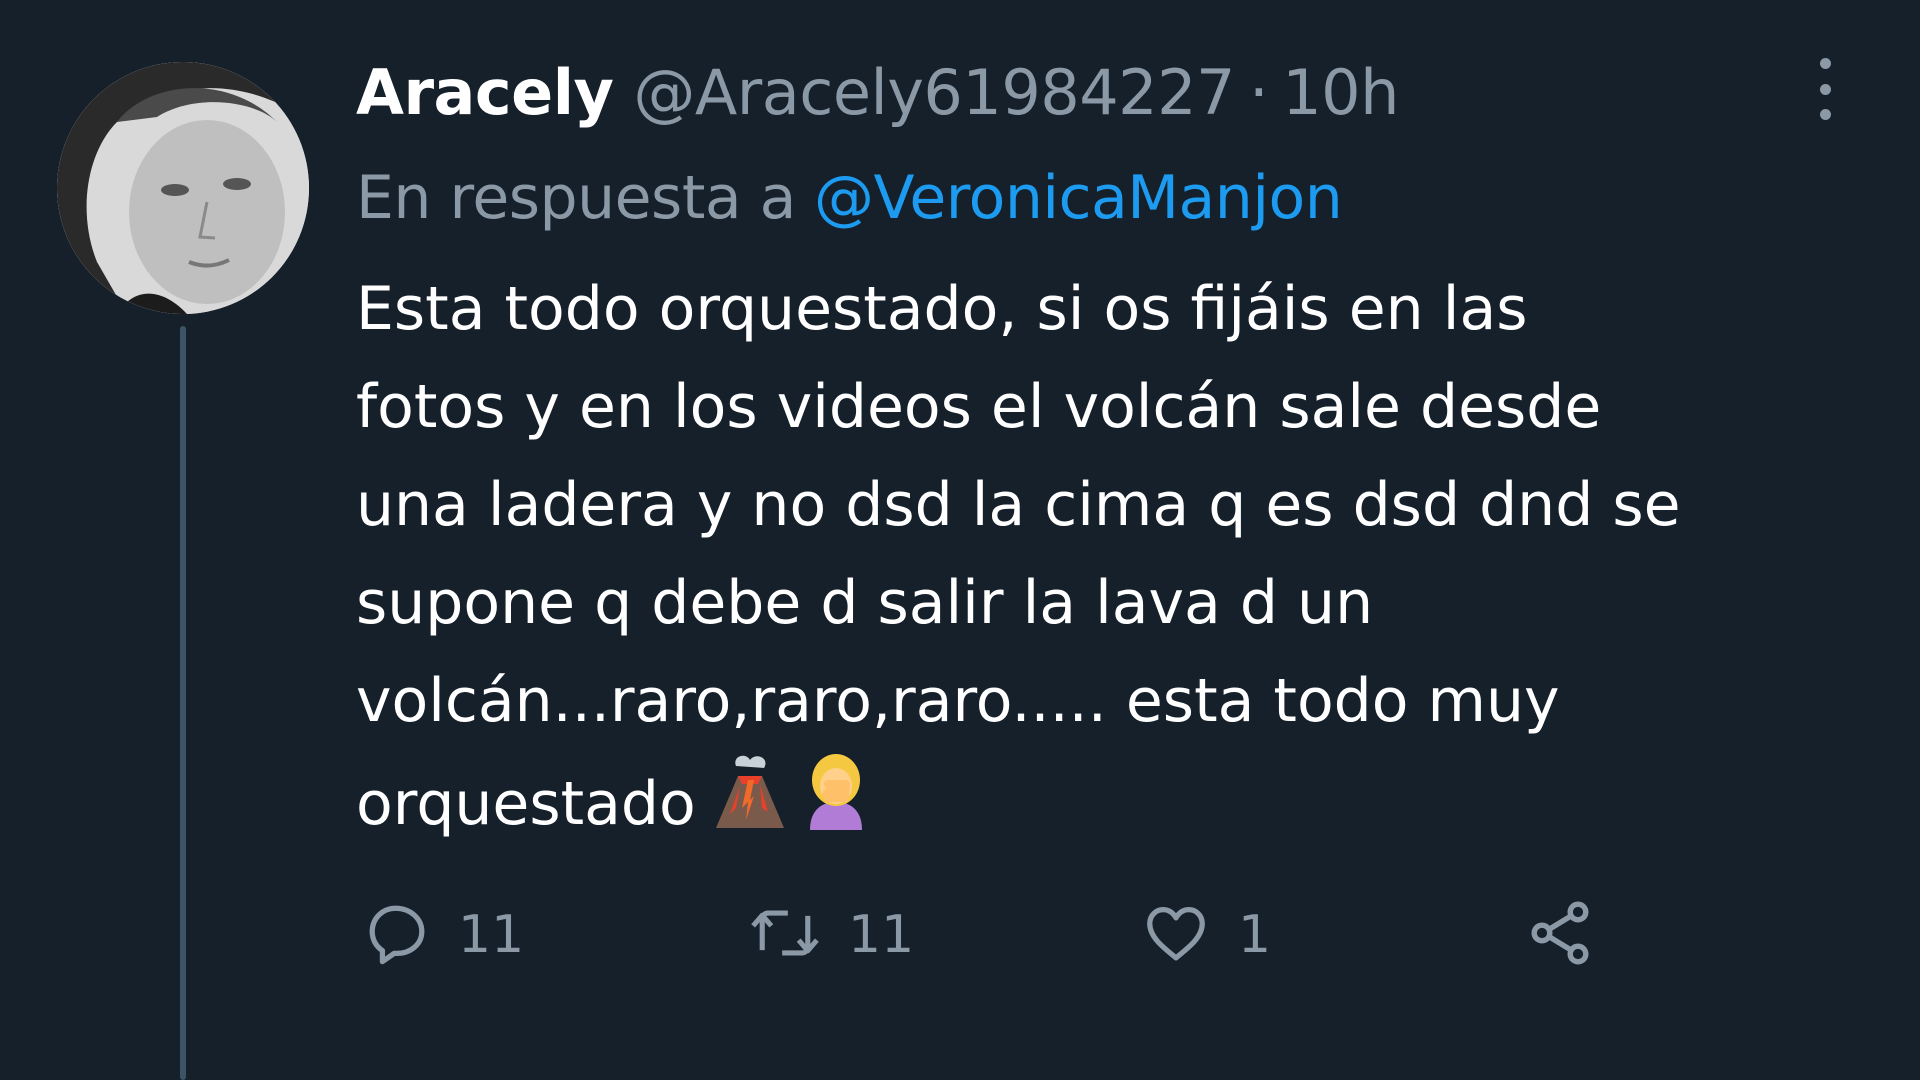  I want to click on woman-facepalming-icon, so click(836, 804).